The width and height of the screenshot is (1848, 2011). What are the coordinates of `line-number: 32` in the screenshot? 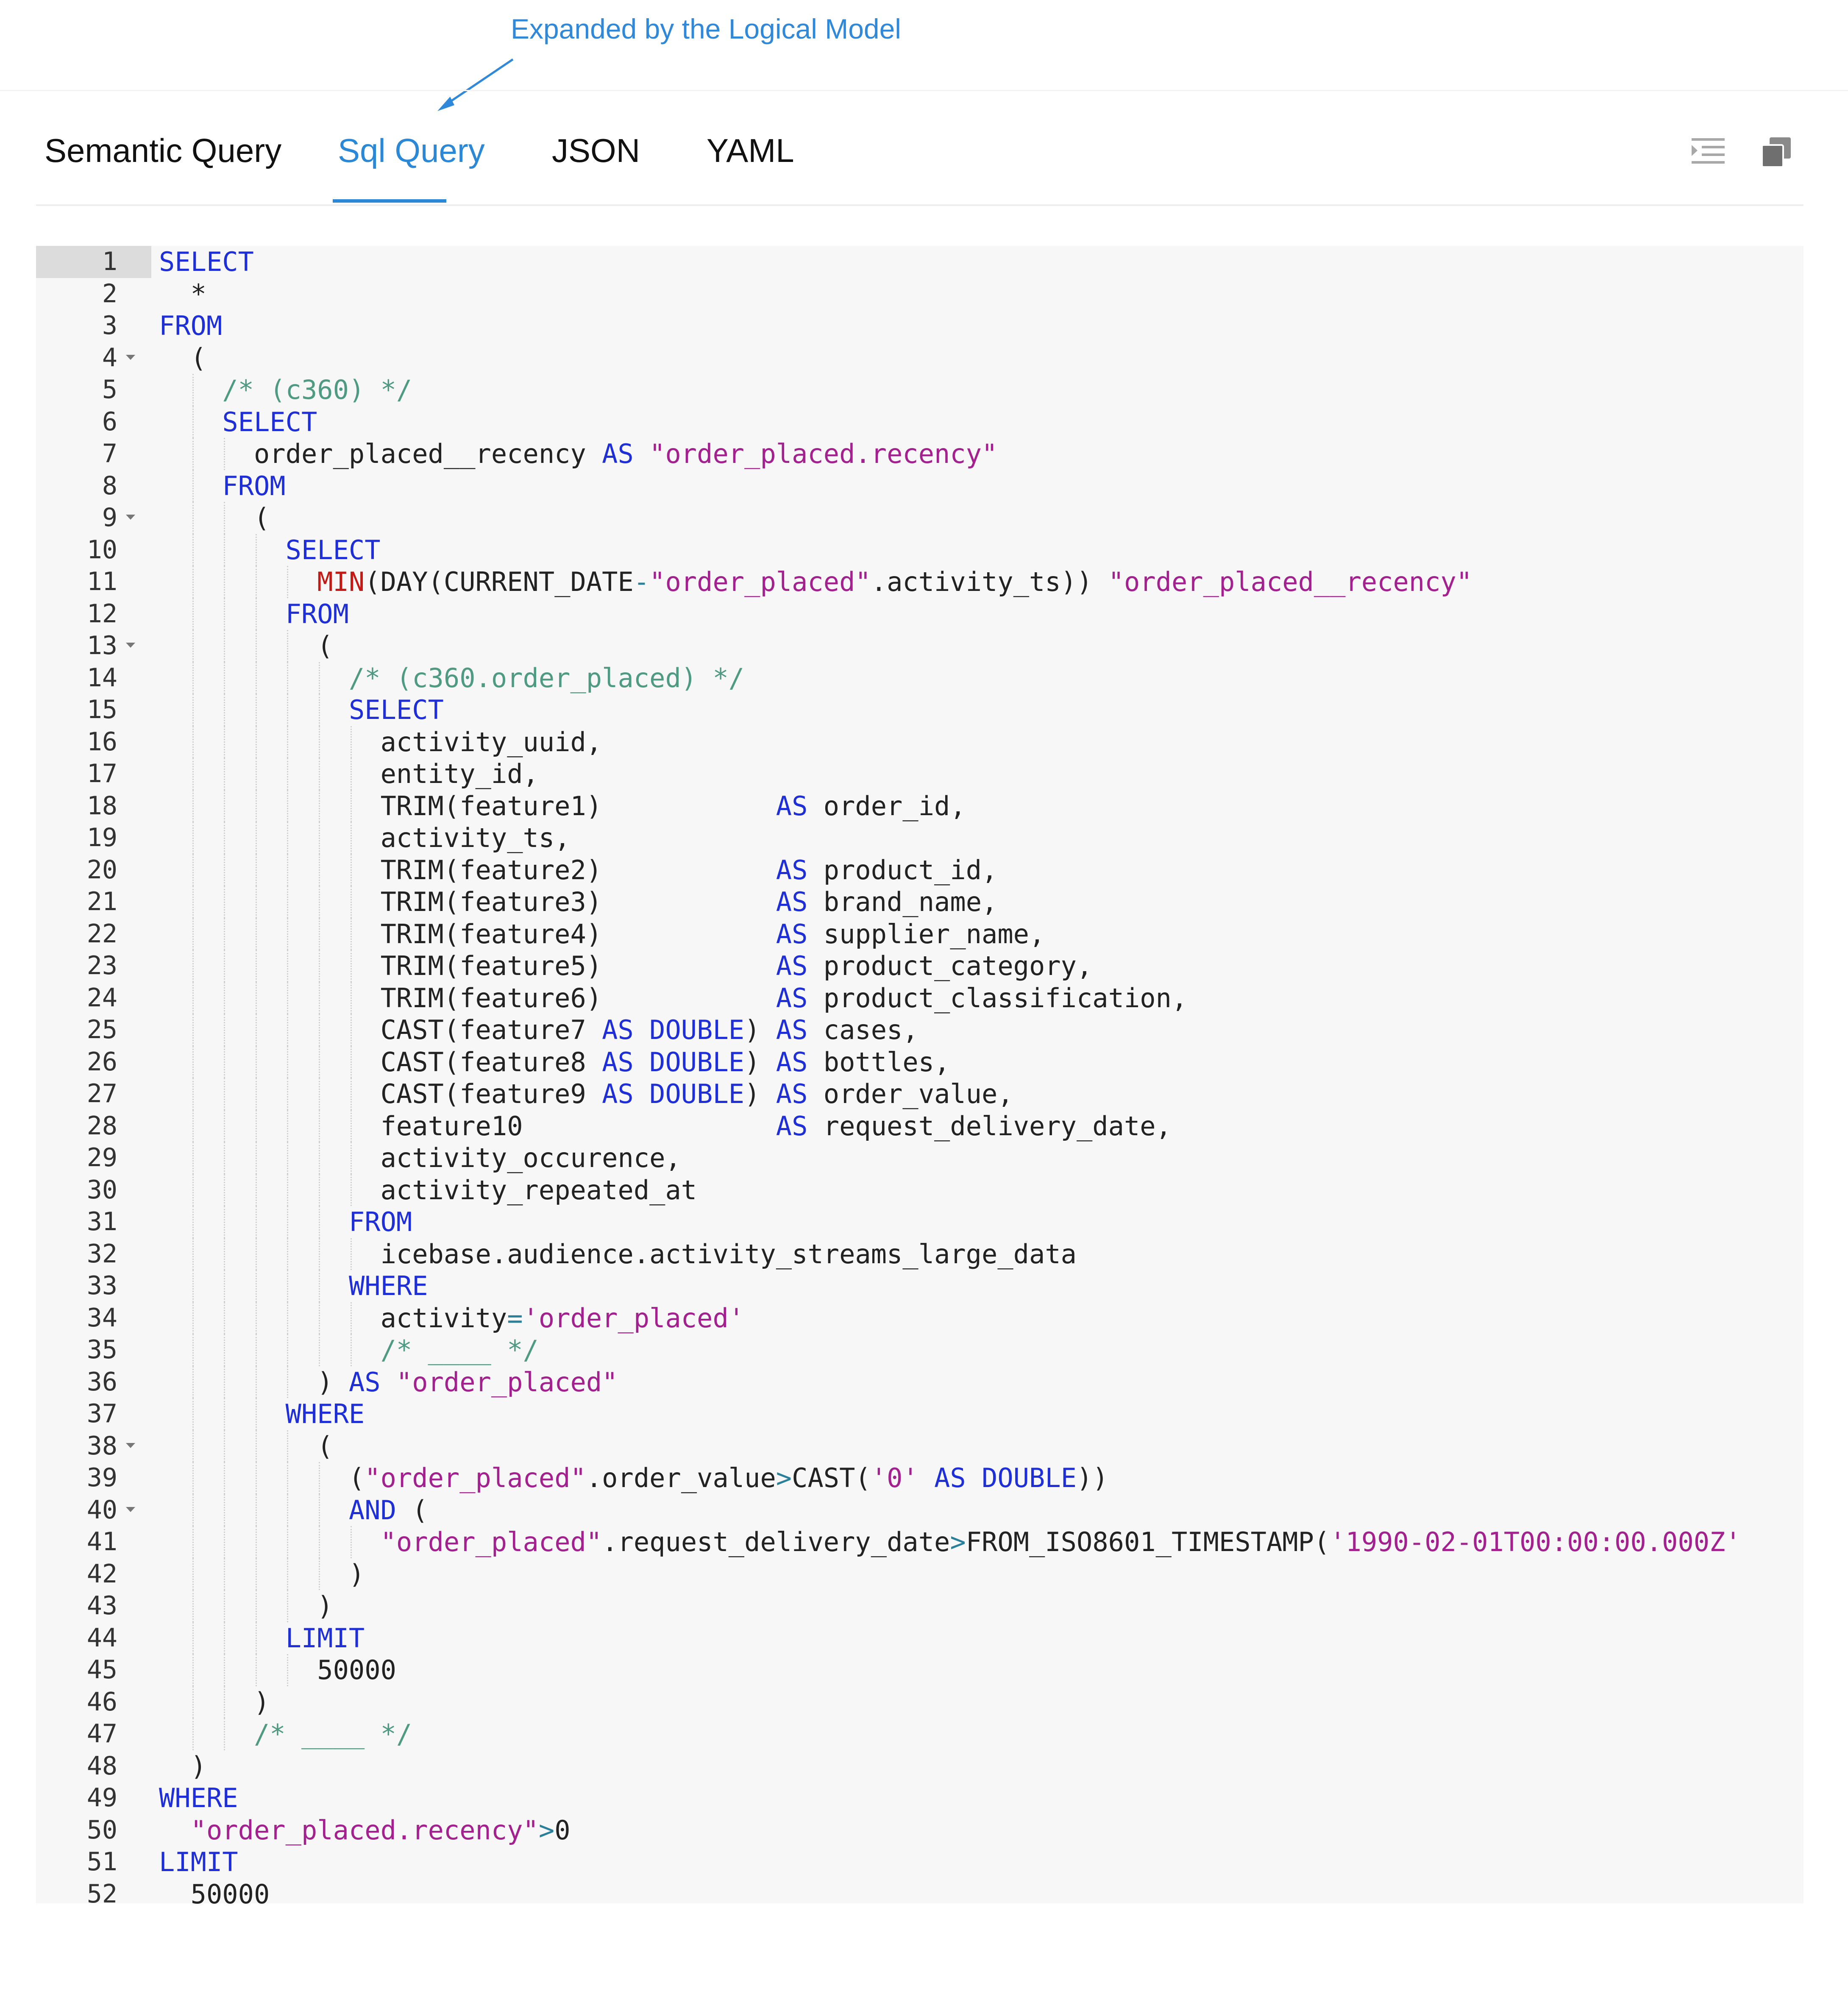 It's located at (101, 1254).